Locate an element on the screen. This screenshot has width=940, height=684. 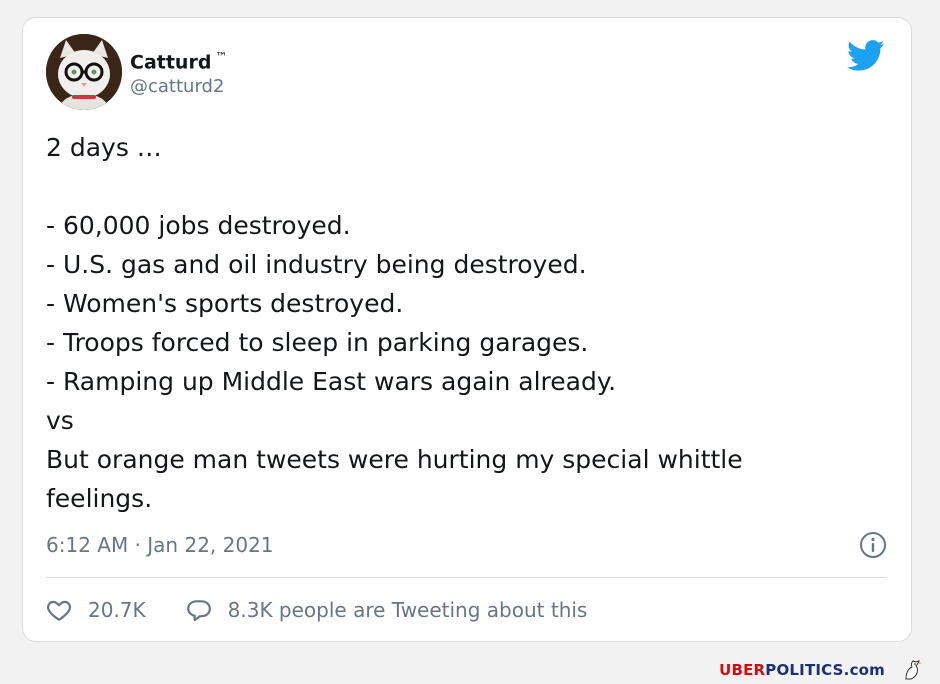
info-icon is located at coordinates (873, 545).